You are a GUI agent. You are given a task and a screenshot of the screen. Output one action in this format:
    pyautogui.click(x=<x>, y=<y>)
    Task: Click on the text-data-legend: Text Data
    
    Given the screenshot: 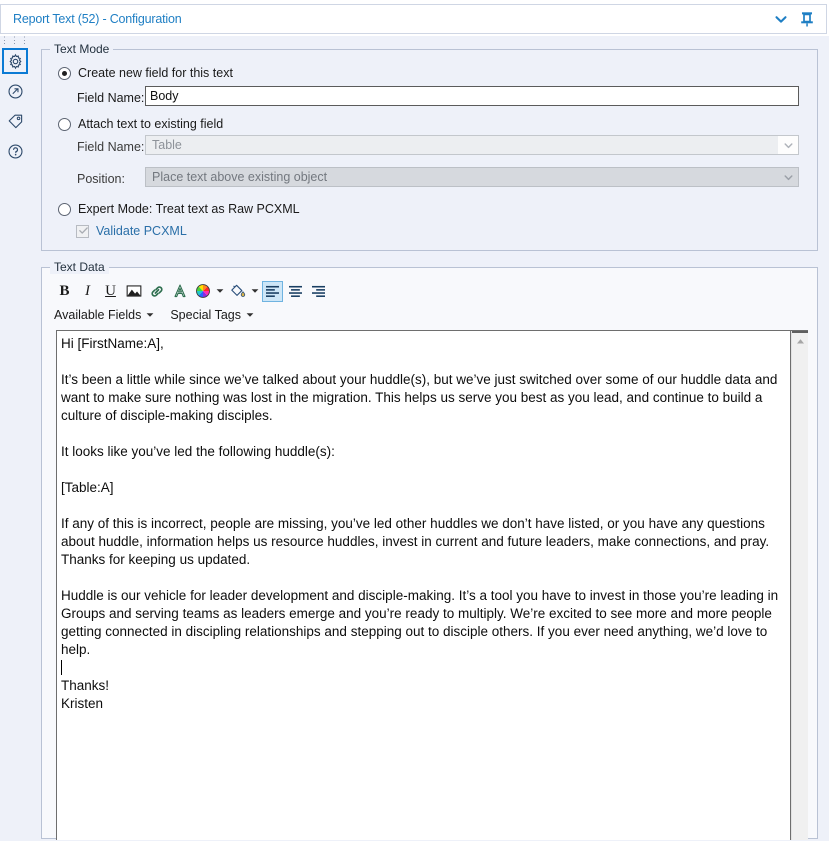 What is the action you would take?
    pyautogui.click(x=79, y=267)
    